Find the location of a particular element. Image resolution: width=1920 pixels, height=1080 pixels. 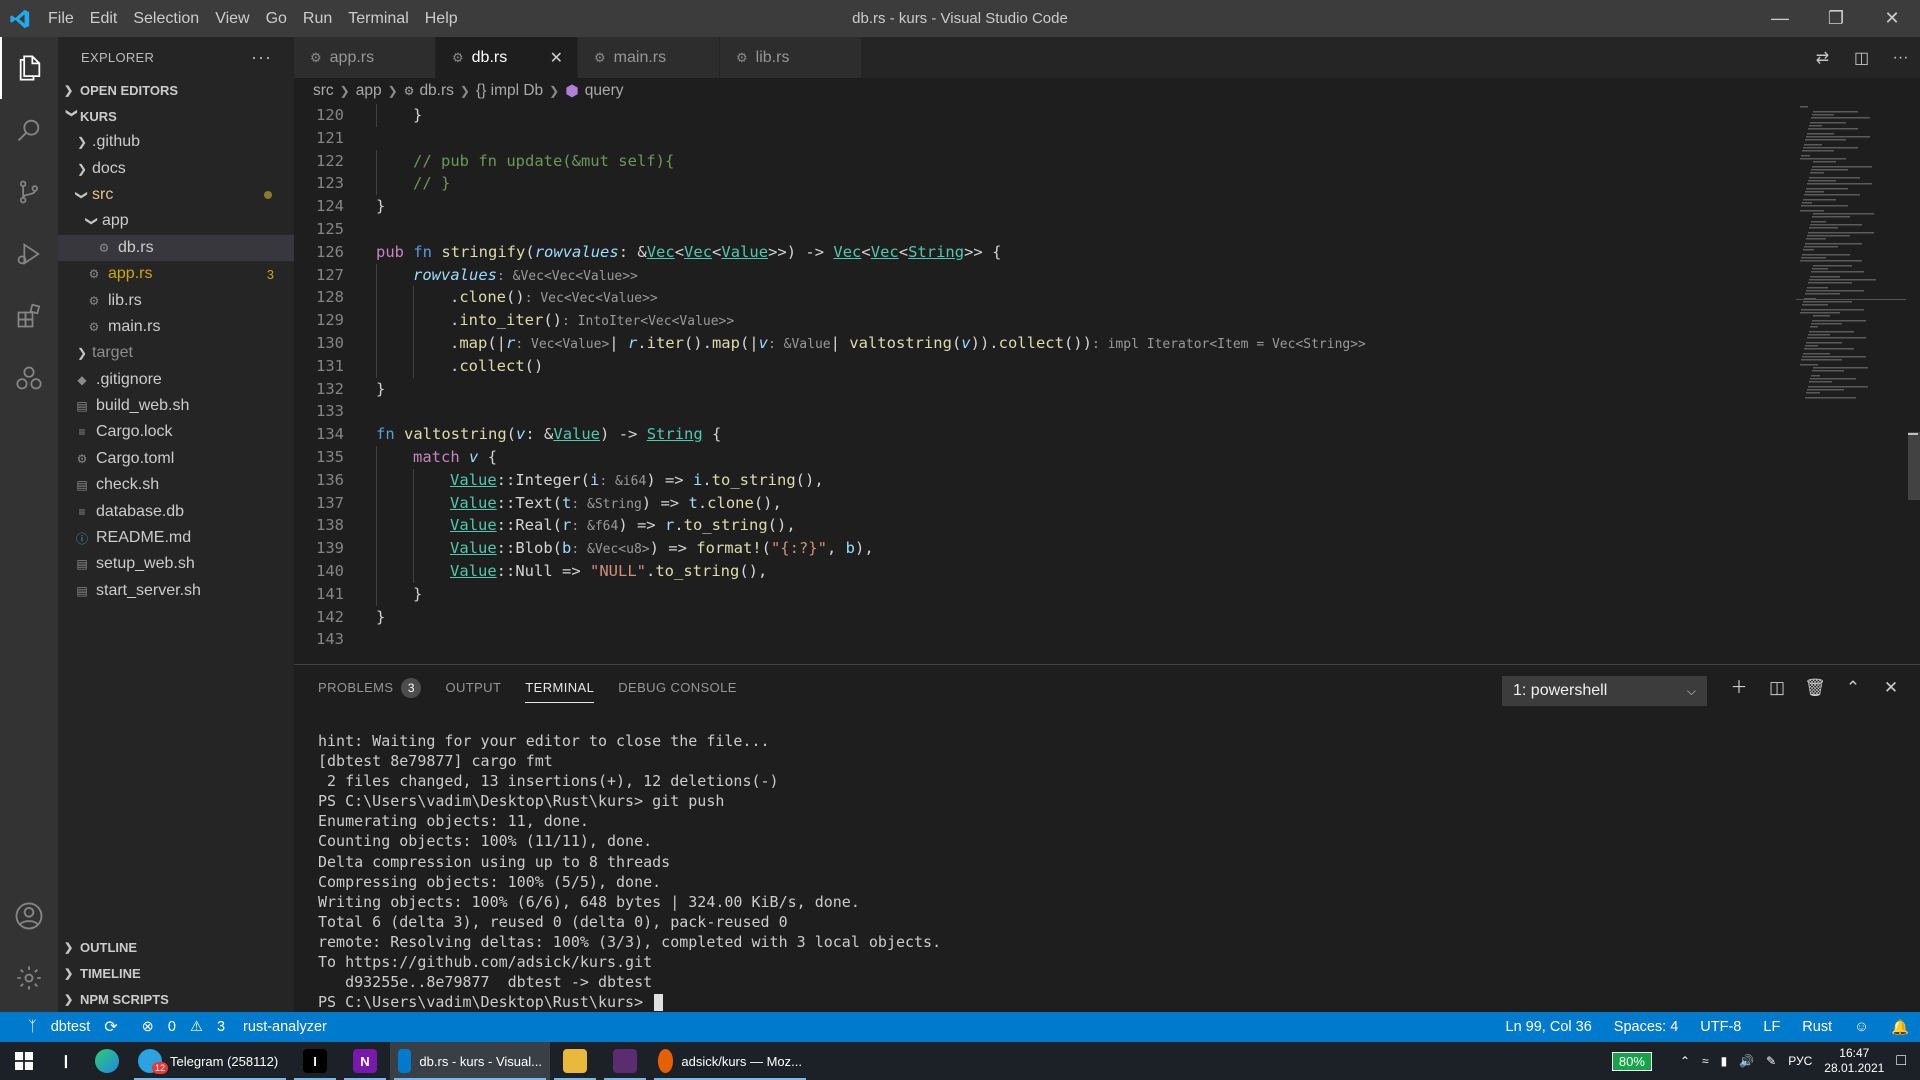

tree-item-main-rs: ⚙ main.rs is located at coordinates (176, 327).